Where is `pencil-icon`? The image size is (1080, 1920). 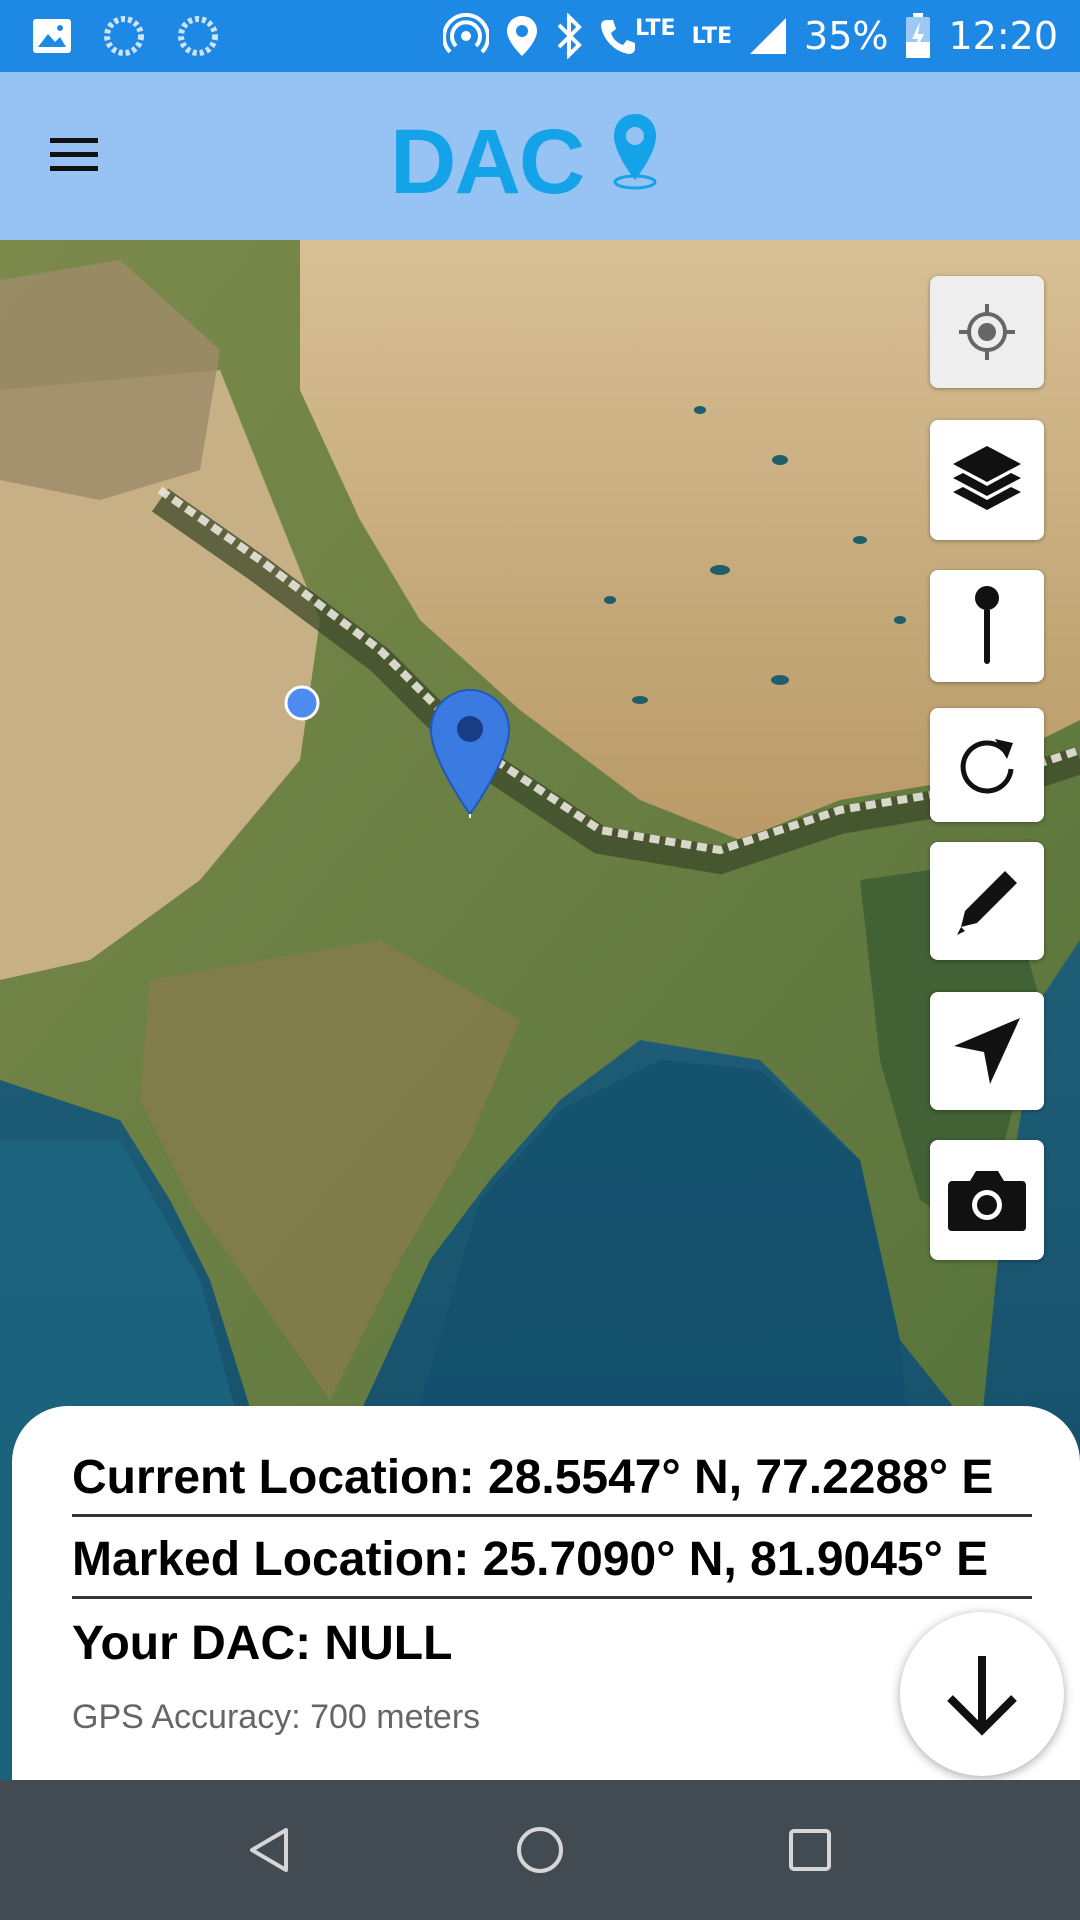
pencil-icon is located at coordinates (987, 903).